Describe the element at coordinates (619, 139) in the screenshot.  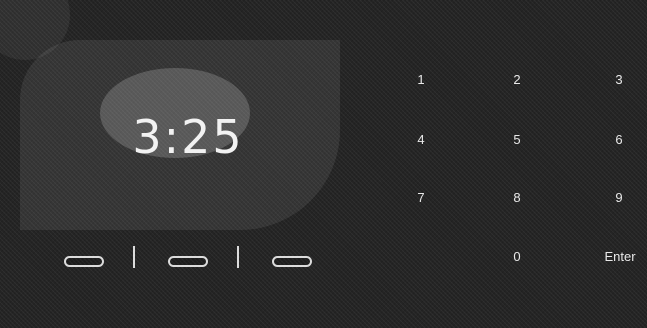
I see `key-6: 6` at that location.